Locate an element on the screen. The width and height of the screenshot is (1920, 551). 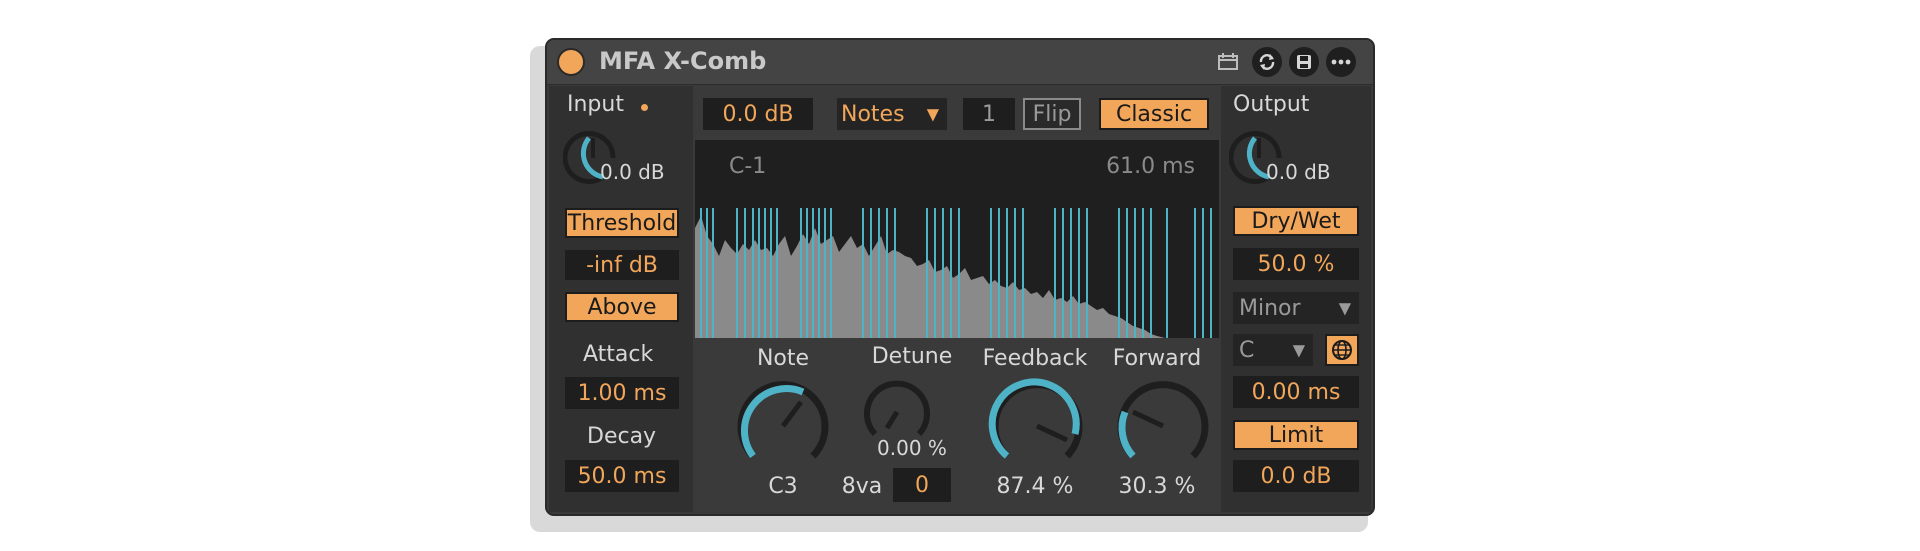
count-field: 1 is located at coordinates (989, 114).